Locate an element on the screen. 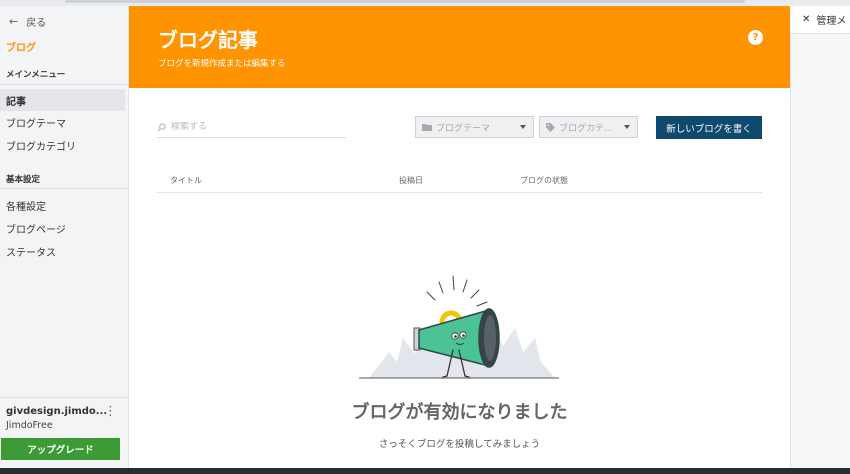  folder-icon is located at coordinates (427, 127).